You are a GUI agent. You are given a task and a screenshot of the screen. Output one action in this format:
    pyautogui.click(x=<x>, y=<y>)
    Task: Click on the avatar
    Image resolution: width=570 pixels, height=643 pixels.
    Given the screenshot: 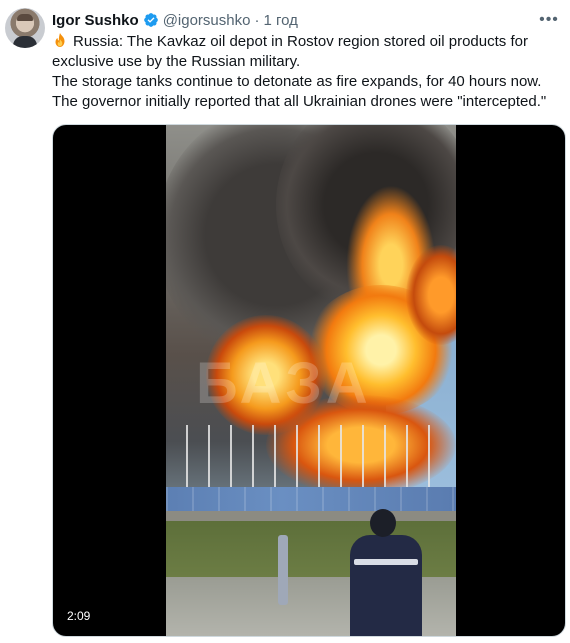 What is the action you would take?
    pyautogui.click(x=25, y=28)
    